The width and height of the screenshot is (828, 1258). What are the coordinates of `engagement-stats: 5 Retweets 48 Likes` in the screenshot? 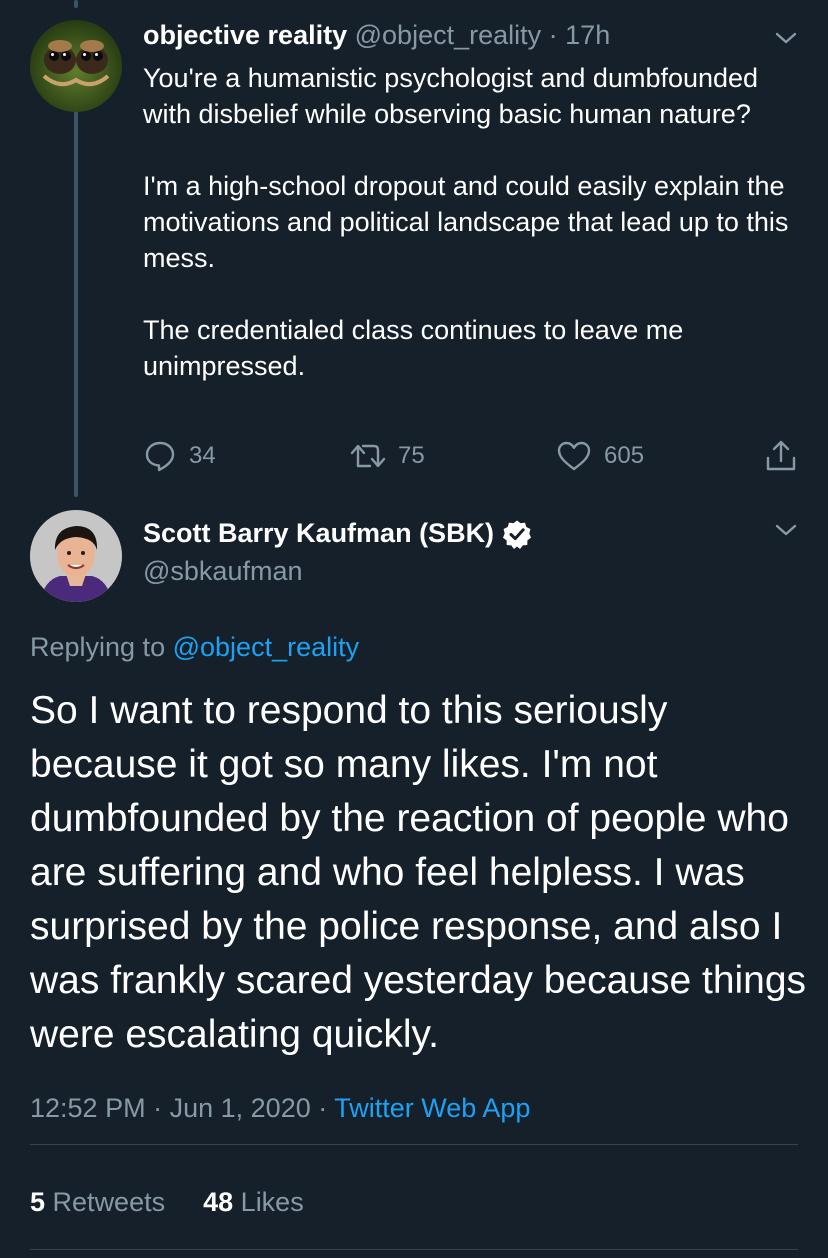 It's located at (167, 1202).